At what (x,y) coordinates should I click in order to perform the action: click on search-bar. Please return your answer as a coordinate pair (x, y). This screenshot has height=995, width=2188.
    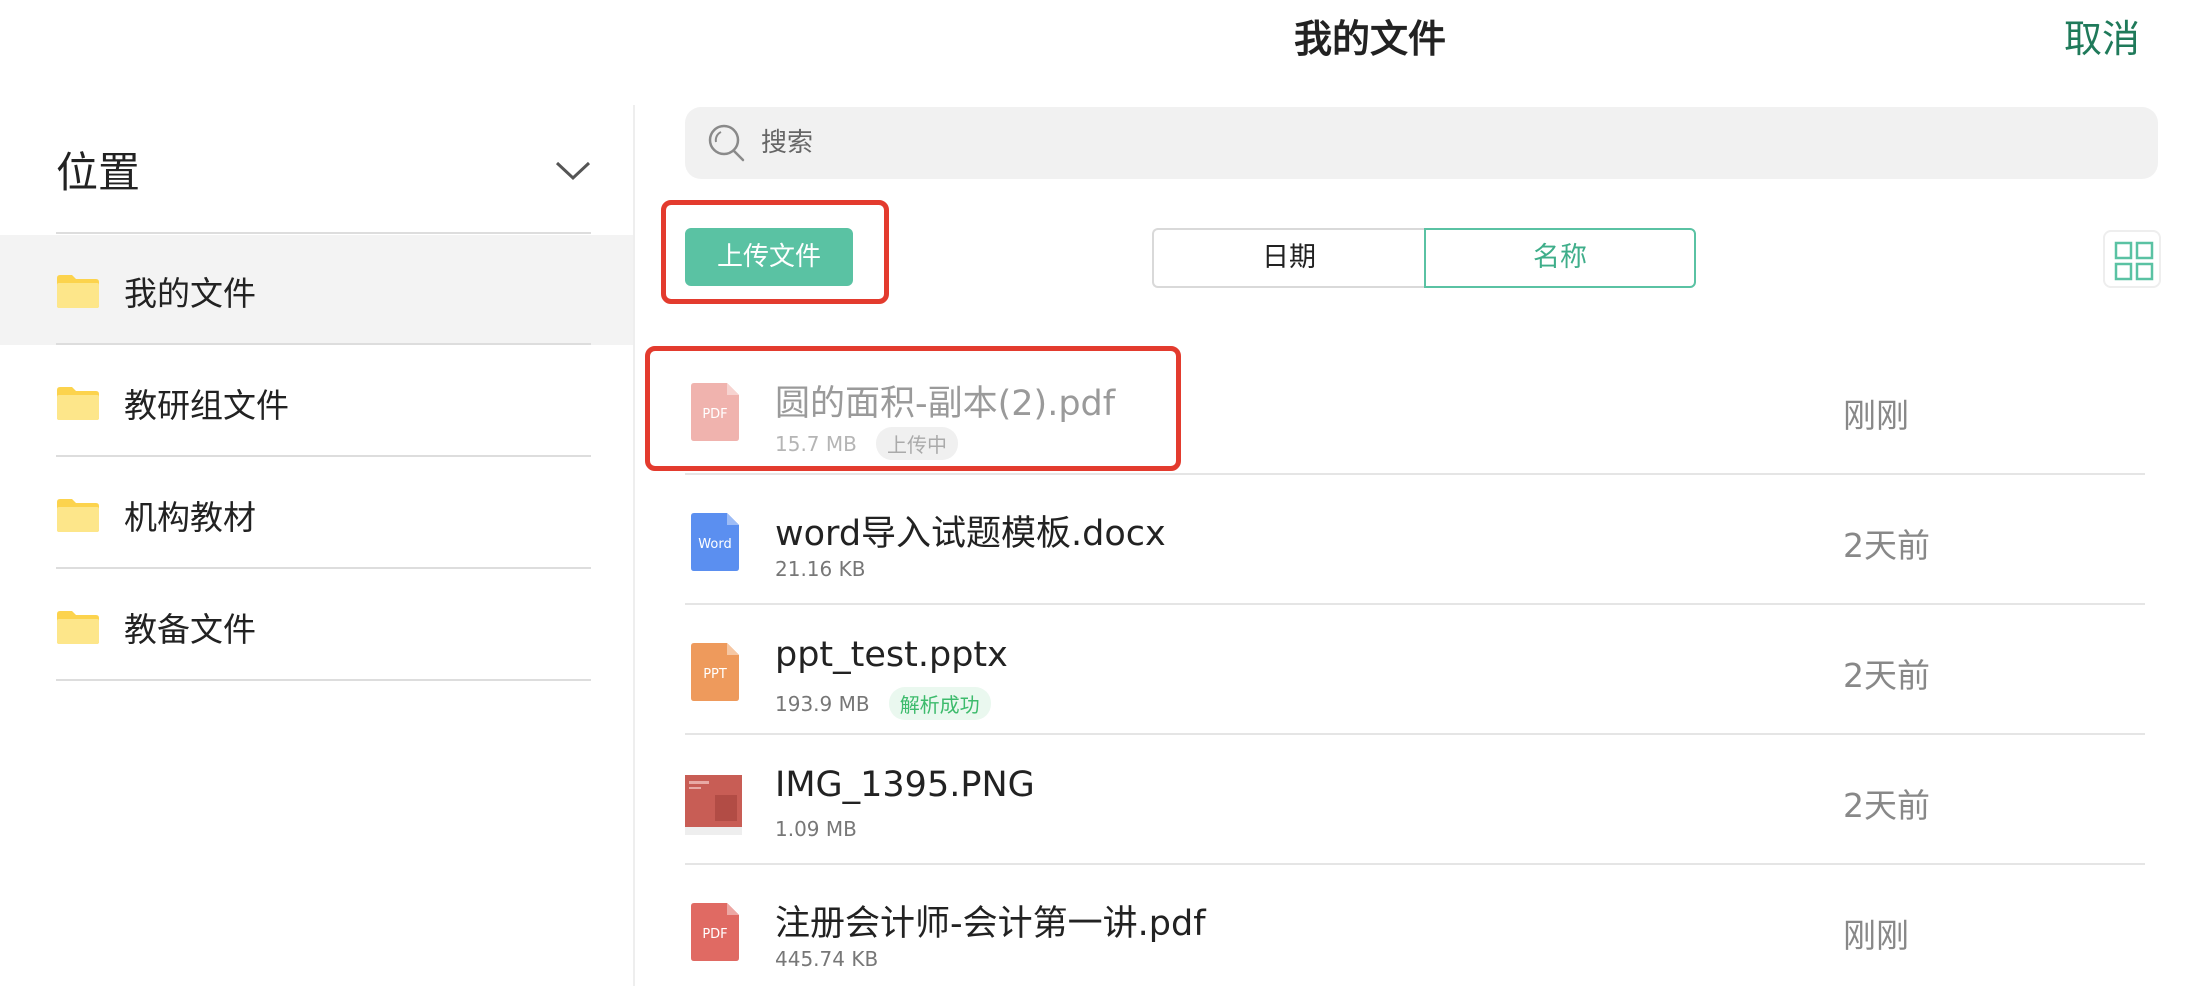
    Looking at the image, I should click on (1421, 143).